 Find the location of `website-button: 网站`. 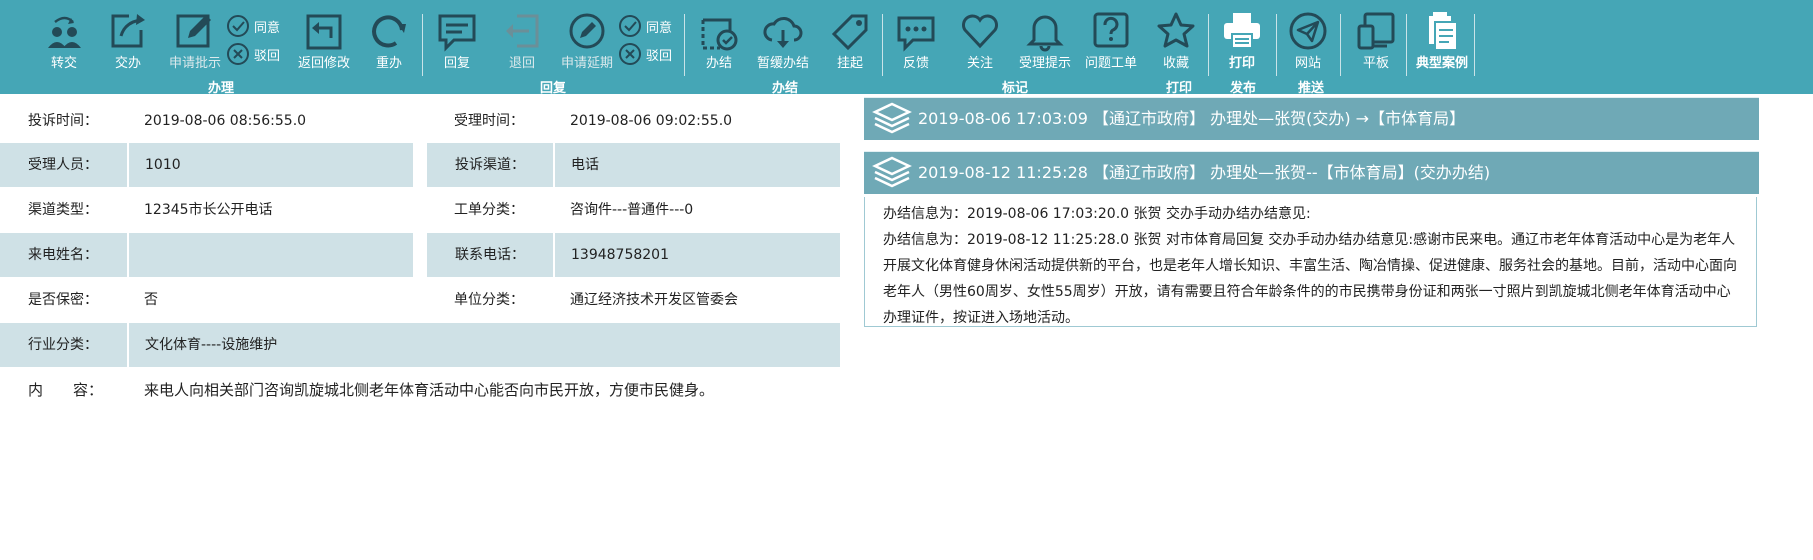

website-button: 网站 is located at coordinates (1308, 44).